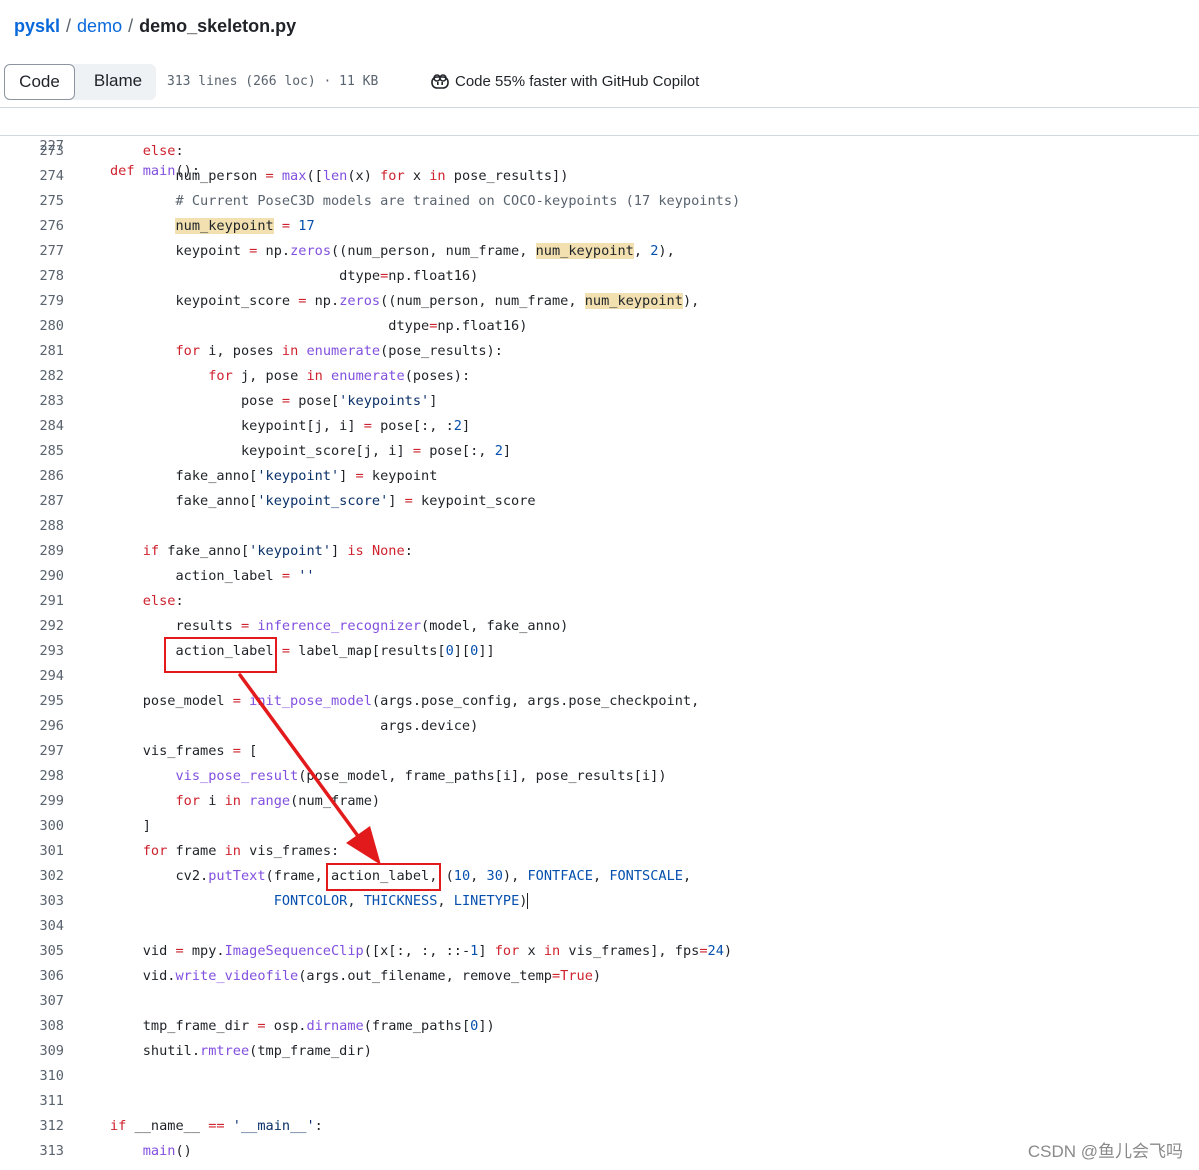 Image resolution: width=1199 pixels, height=1170 pixels. I want to click on copilot-promo-link: Code 55% faster with GitHub Copilot, so click(564, 82).